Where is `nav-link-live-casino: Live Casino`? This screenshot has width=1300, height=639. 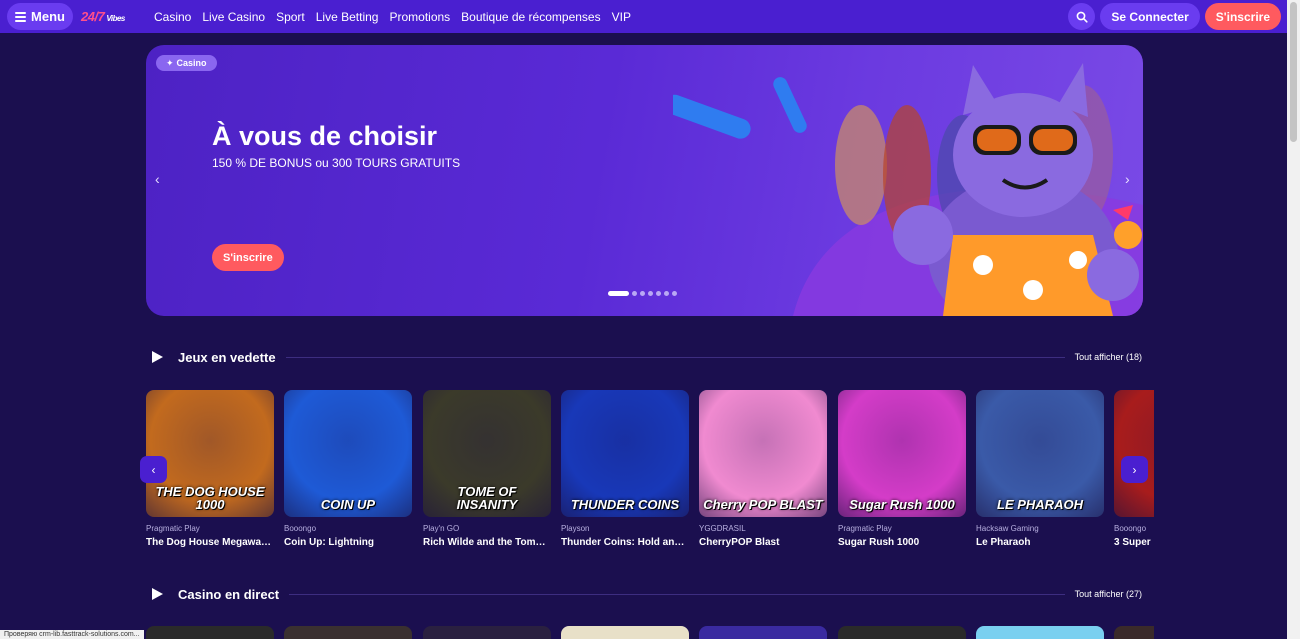 nav-link-live-casino: Live Casino is located at coordinates (233, 17).